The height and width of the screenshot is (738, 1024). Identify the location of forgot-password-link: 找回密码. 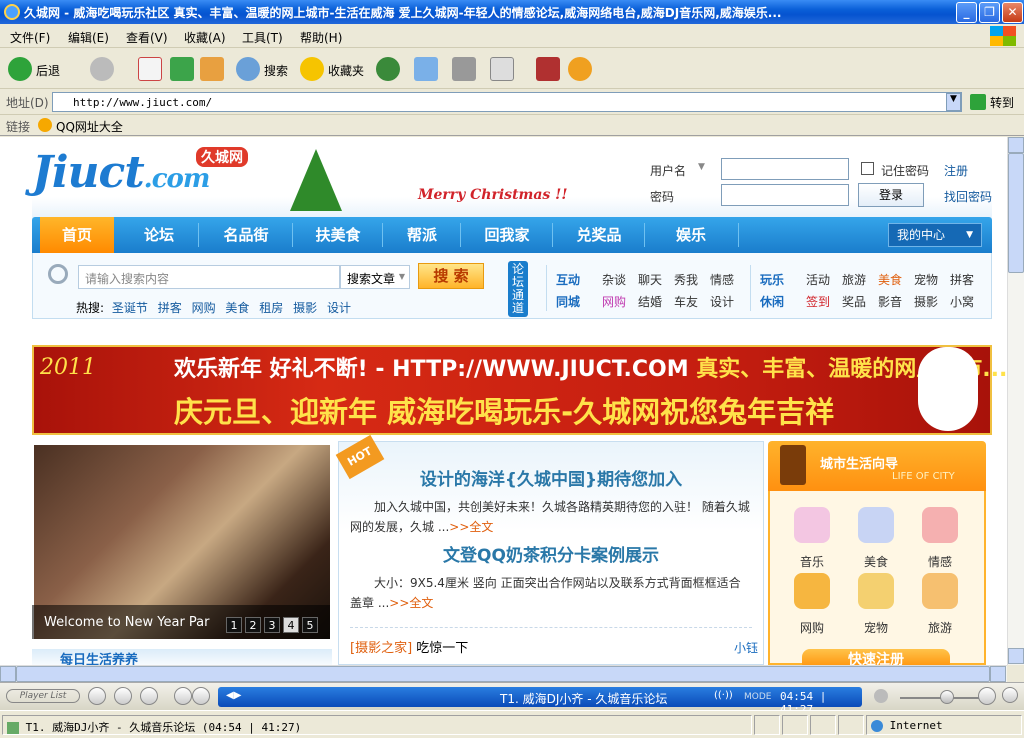
(968, 196).